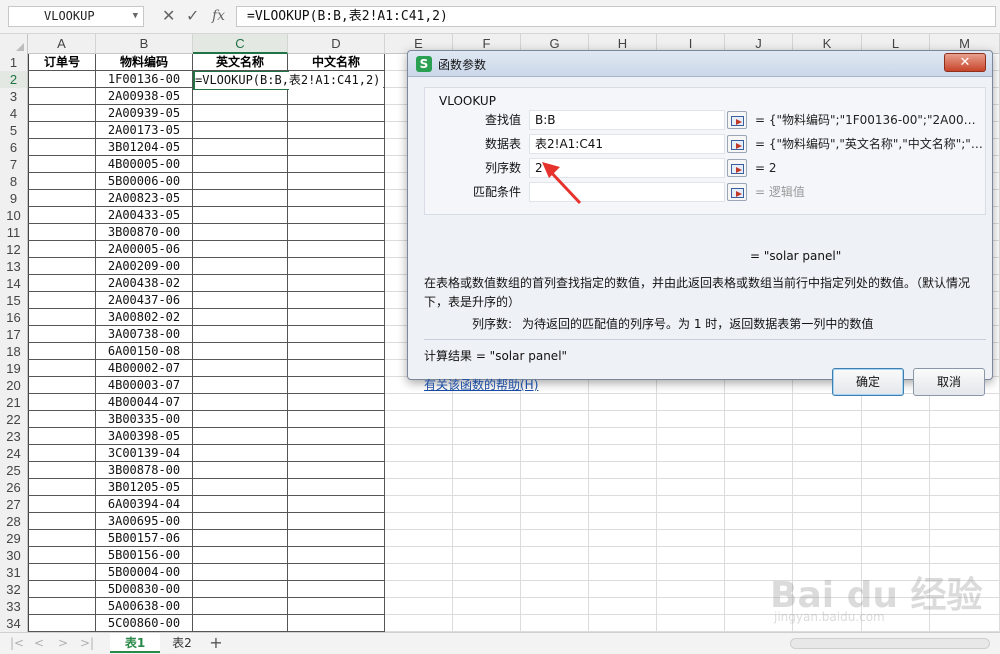 This screenshot has width=1000, height=654. I want to click on row-header: 28, so click(14, 521).